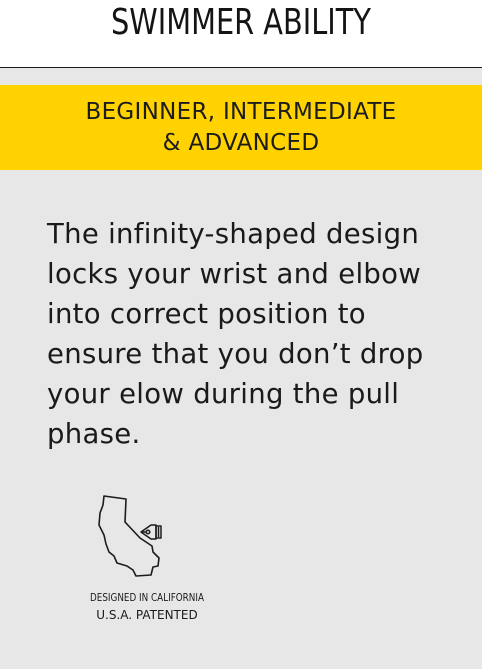 Image resolution: width=482 pixels, height=669 pixels. What do you see at coordinates (241, 143) in the screenshot?
I see `ability-levels-line2: & ADVANCED` at bounding box center [241, 143].